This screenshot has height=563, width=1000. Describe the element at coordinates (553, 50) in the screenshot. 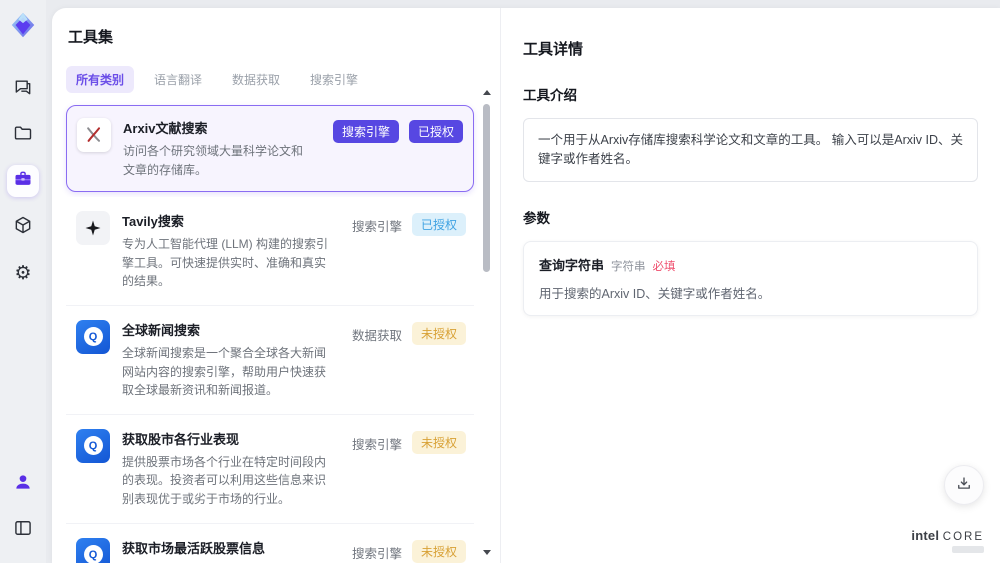

I see `details-title: 工具详情` at that location.